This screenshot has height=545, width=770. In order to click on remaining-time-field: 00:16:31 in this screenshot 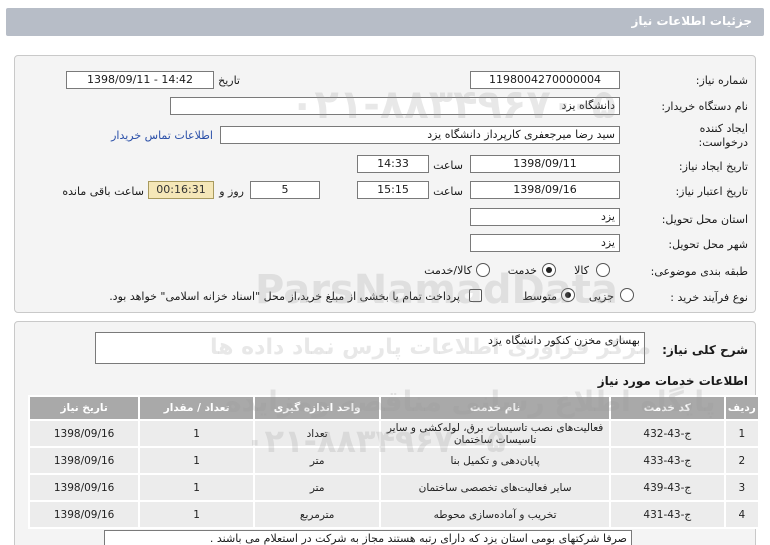, I will do `click(181, 190)`.